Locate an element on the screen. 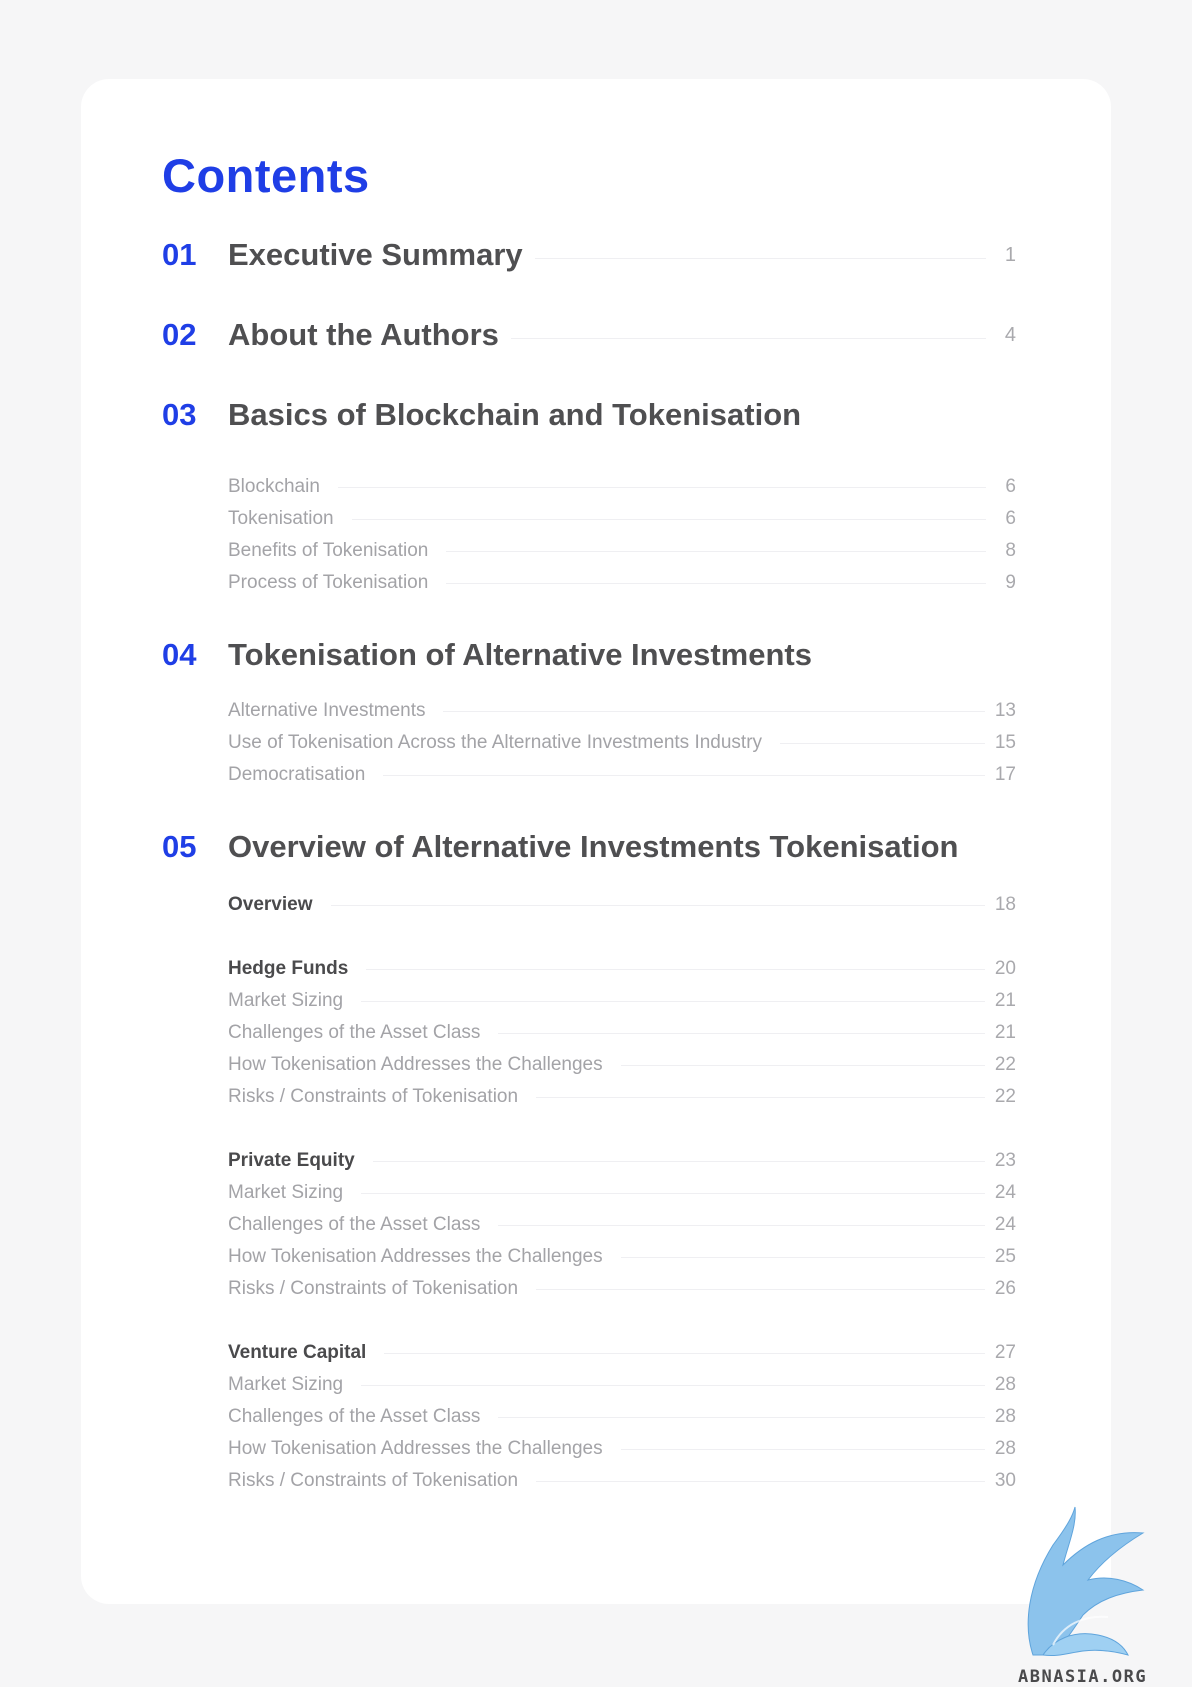  toc-item: Alternative Investments 13 is located at coordinates (622, 711).